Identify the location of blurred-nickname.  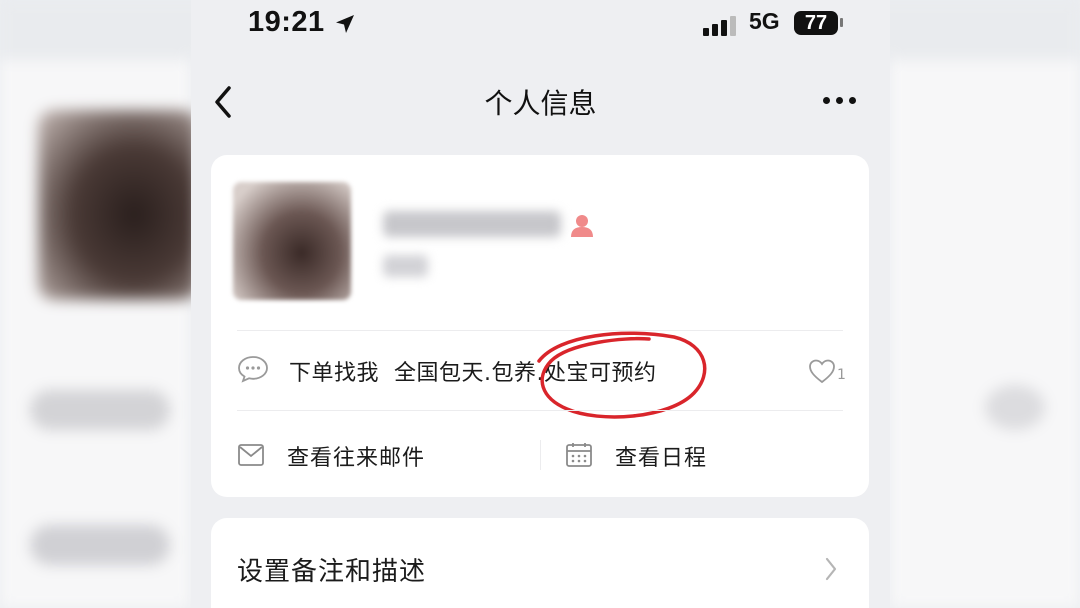
(472, 224).